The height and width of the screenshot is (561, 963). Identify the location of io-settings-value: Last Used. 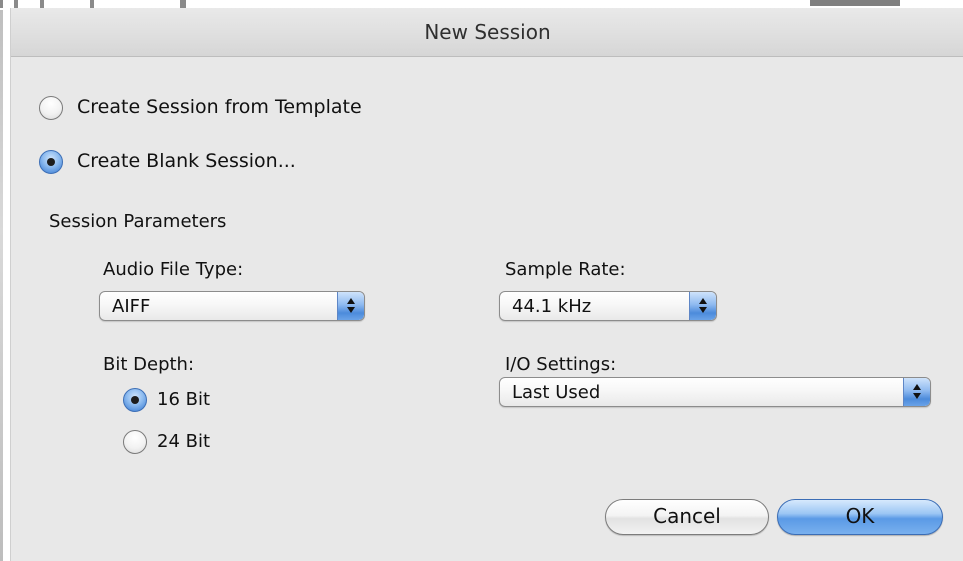
(556, 392).